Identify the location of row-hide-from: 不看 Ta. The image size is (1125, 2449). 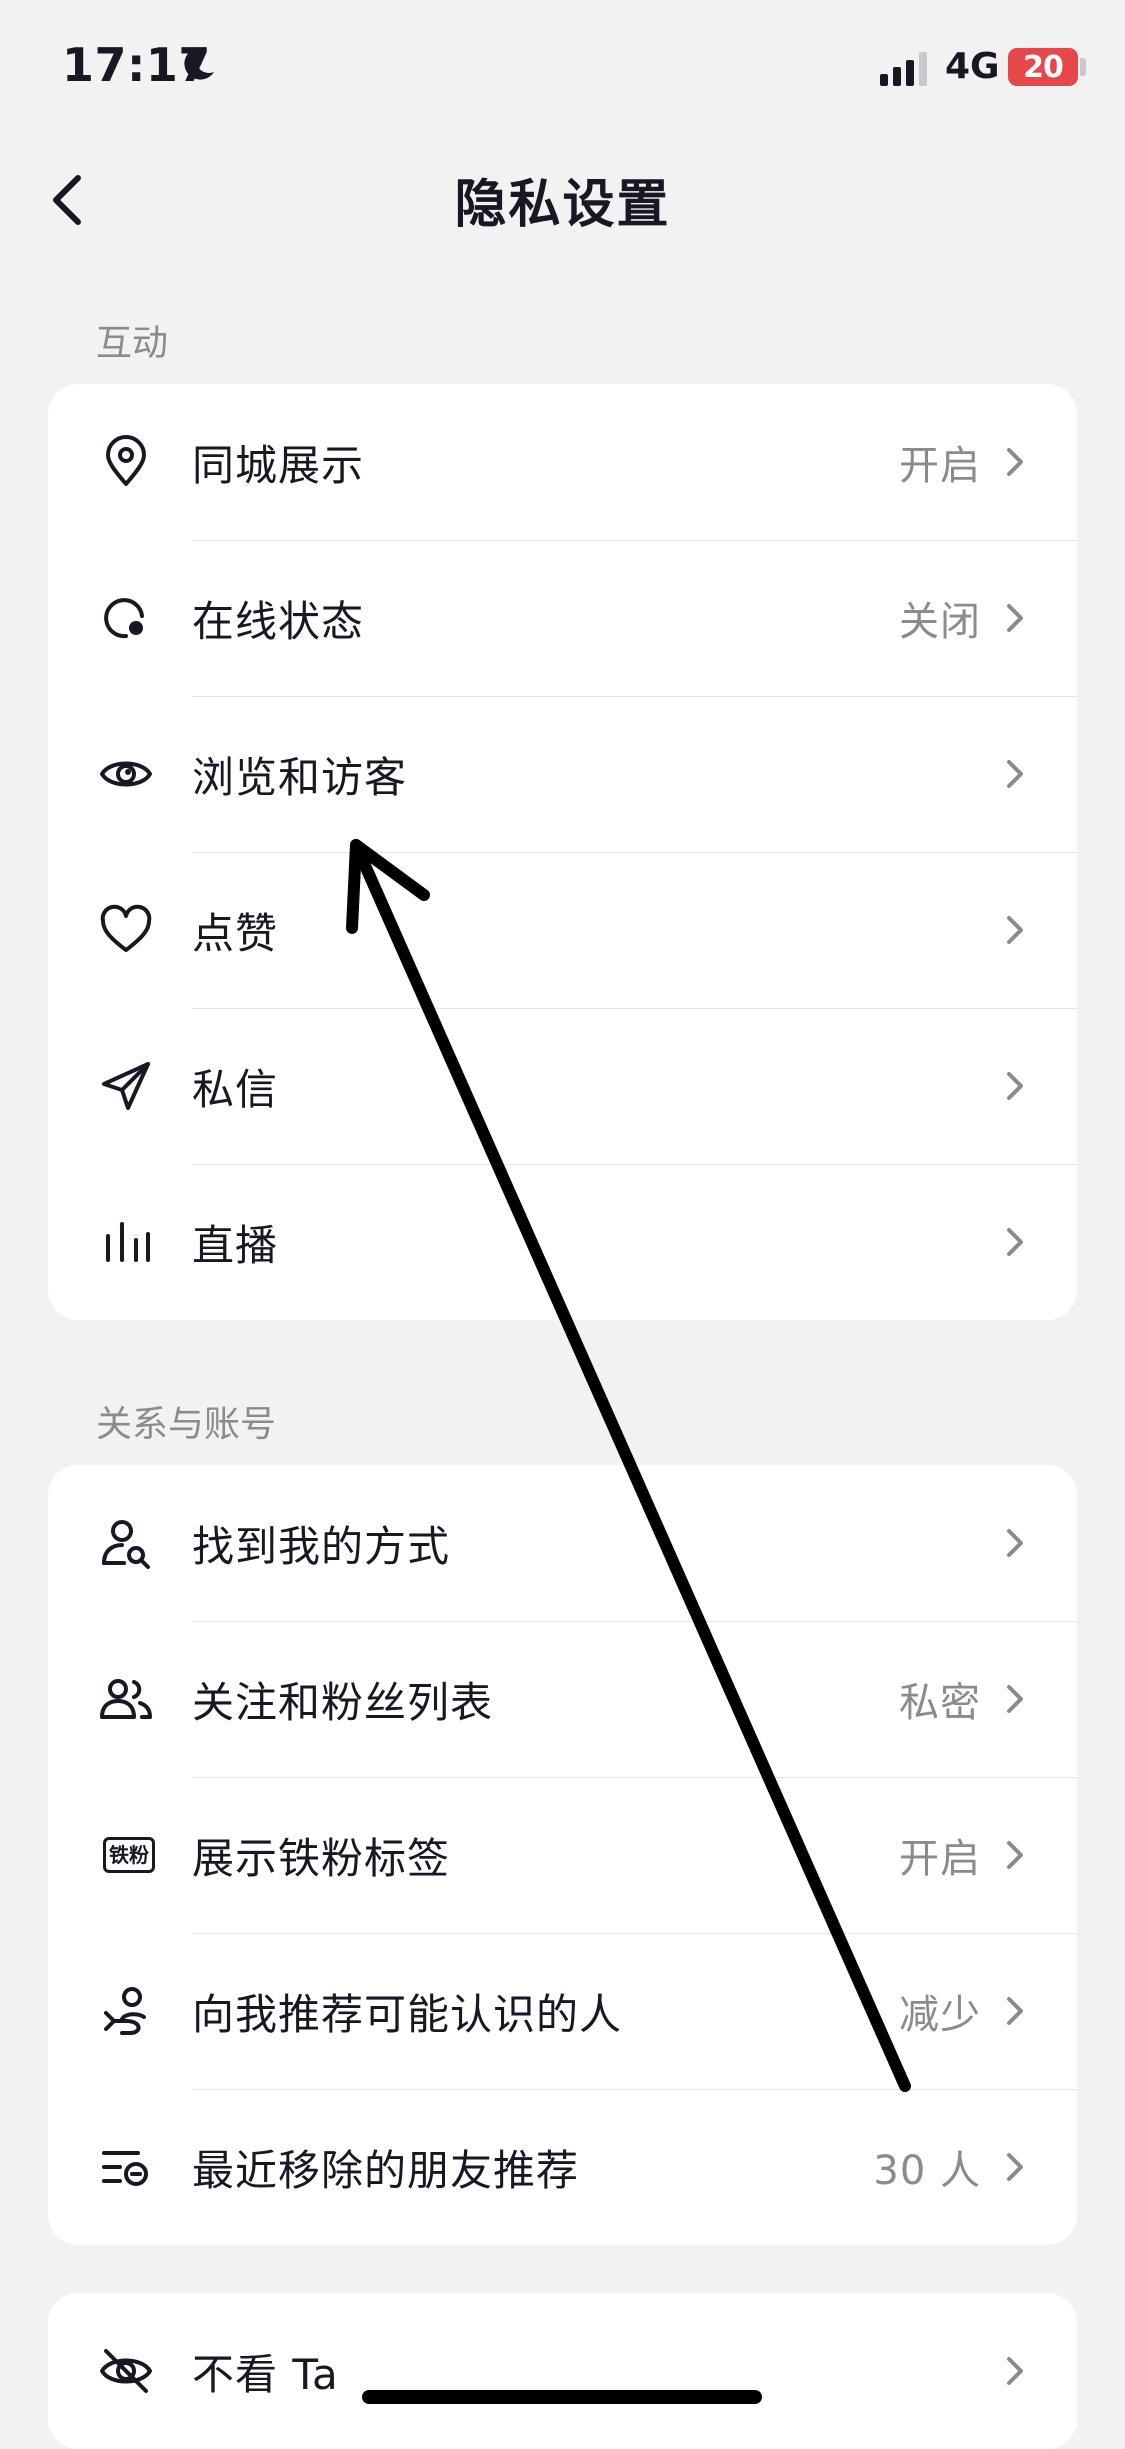
(562, 2371).